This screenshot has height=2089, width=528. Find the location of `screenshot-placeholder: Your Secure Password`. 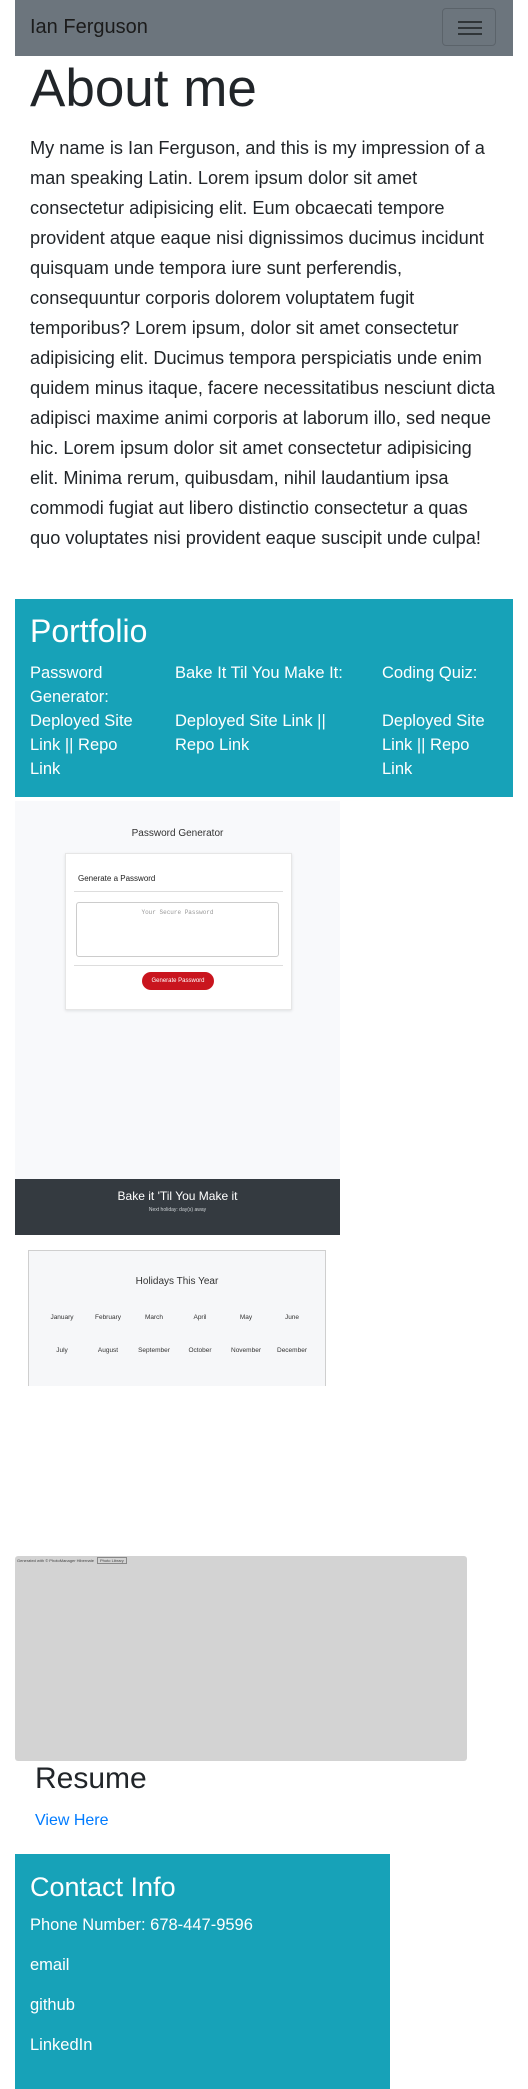

screenshot-placeholder: Your Secure Password is located at coordinates (177, 912).